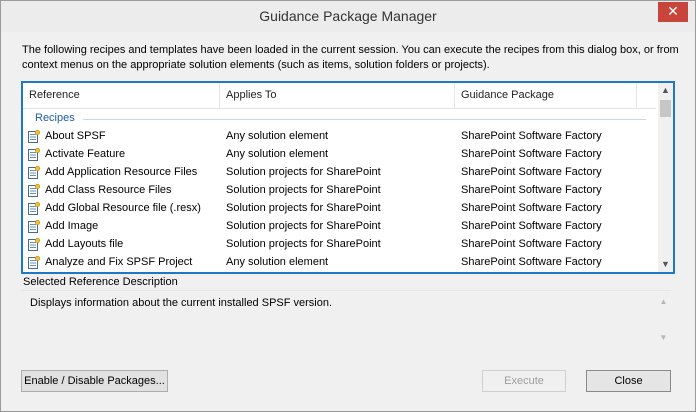 Image resolution: width=696 pixels, height=412 pixels. I want to click on column-header-applies-to: Applies To, so click(337, 95).